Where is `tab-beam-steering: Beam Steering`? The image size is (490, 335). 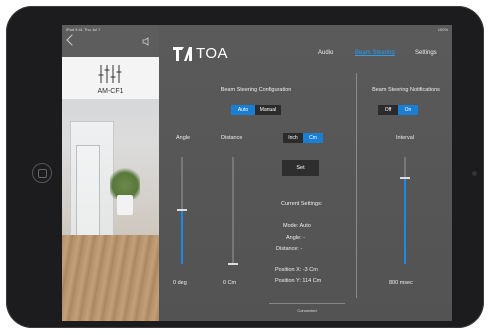
tab-beam-steering: Beam Steering is located at coordinates (375, 53).